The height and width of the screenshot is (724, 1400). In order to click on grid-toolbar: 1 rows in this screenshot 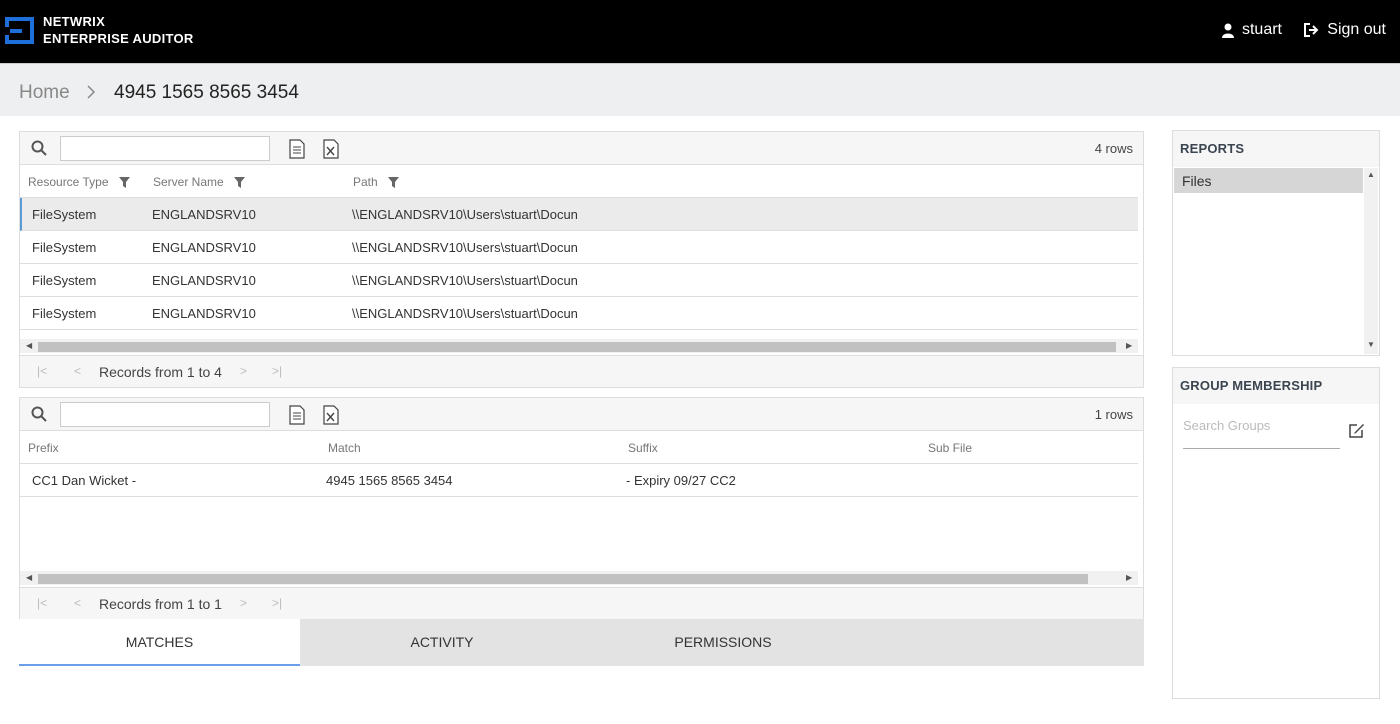, I will do `click(581, 414)`.